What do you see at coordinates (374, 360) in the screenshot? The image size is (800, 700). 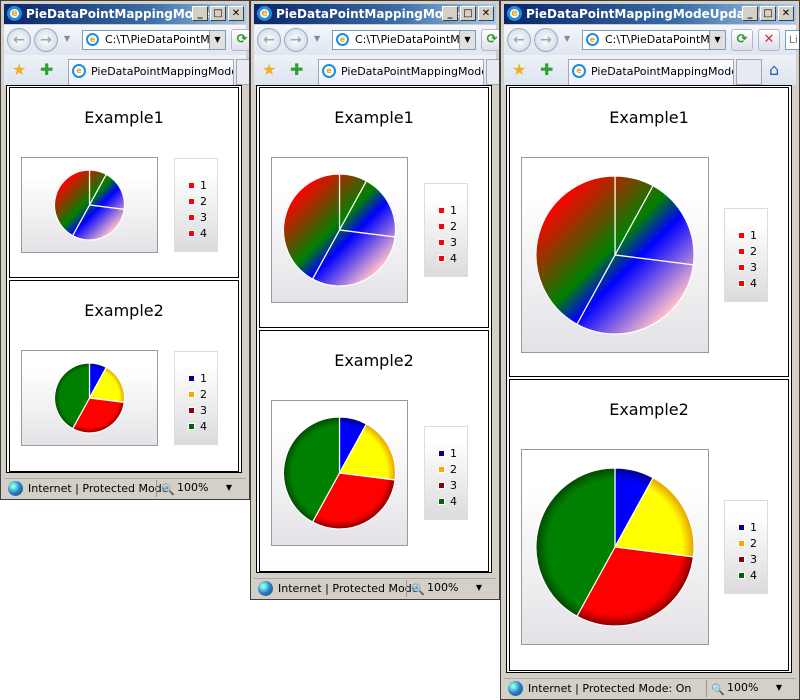 I see `chart-title: Example2` at bounding box center [374, 360].